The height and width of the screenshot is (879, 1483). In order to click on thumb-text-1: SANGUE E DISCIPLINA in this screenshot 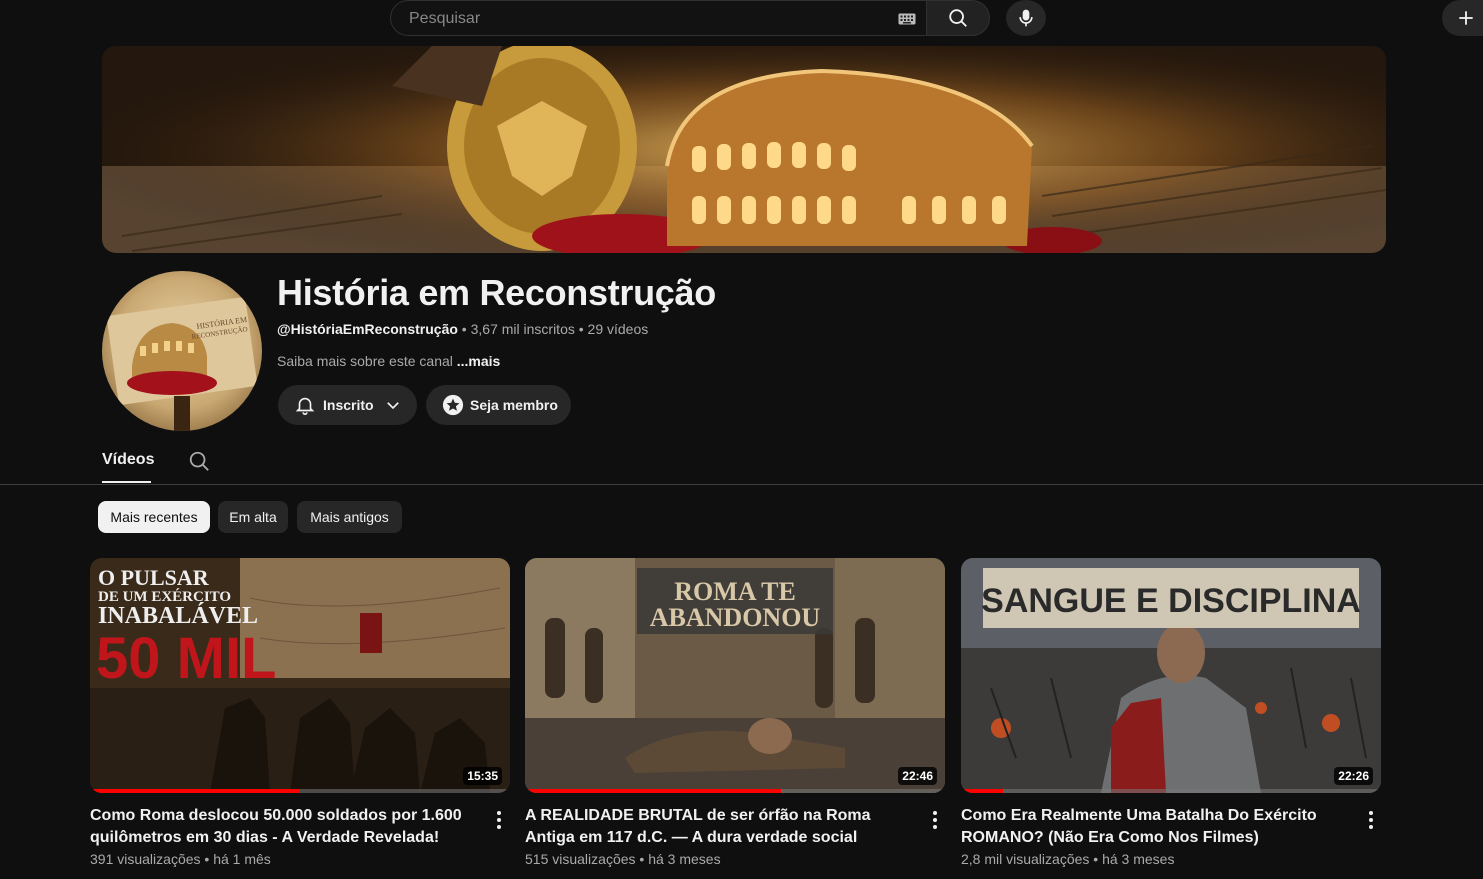, I will do `click(1171, 601)`.